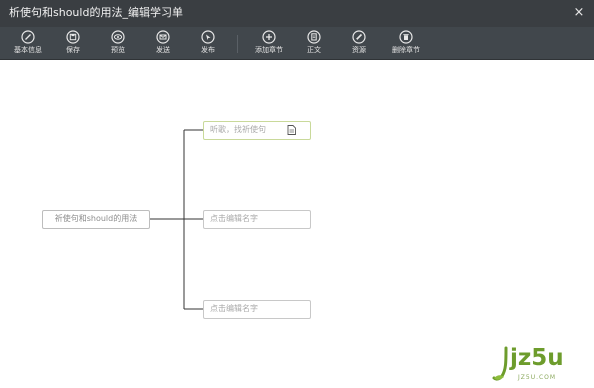 The height and width of the screenshot is (388, 594). Describe the element at coordinates (579, 13) in the screenshot. I see `close-icon: ×` at that location.